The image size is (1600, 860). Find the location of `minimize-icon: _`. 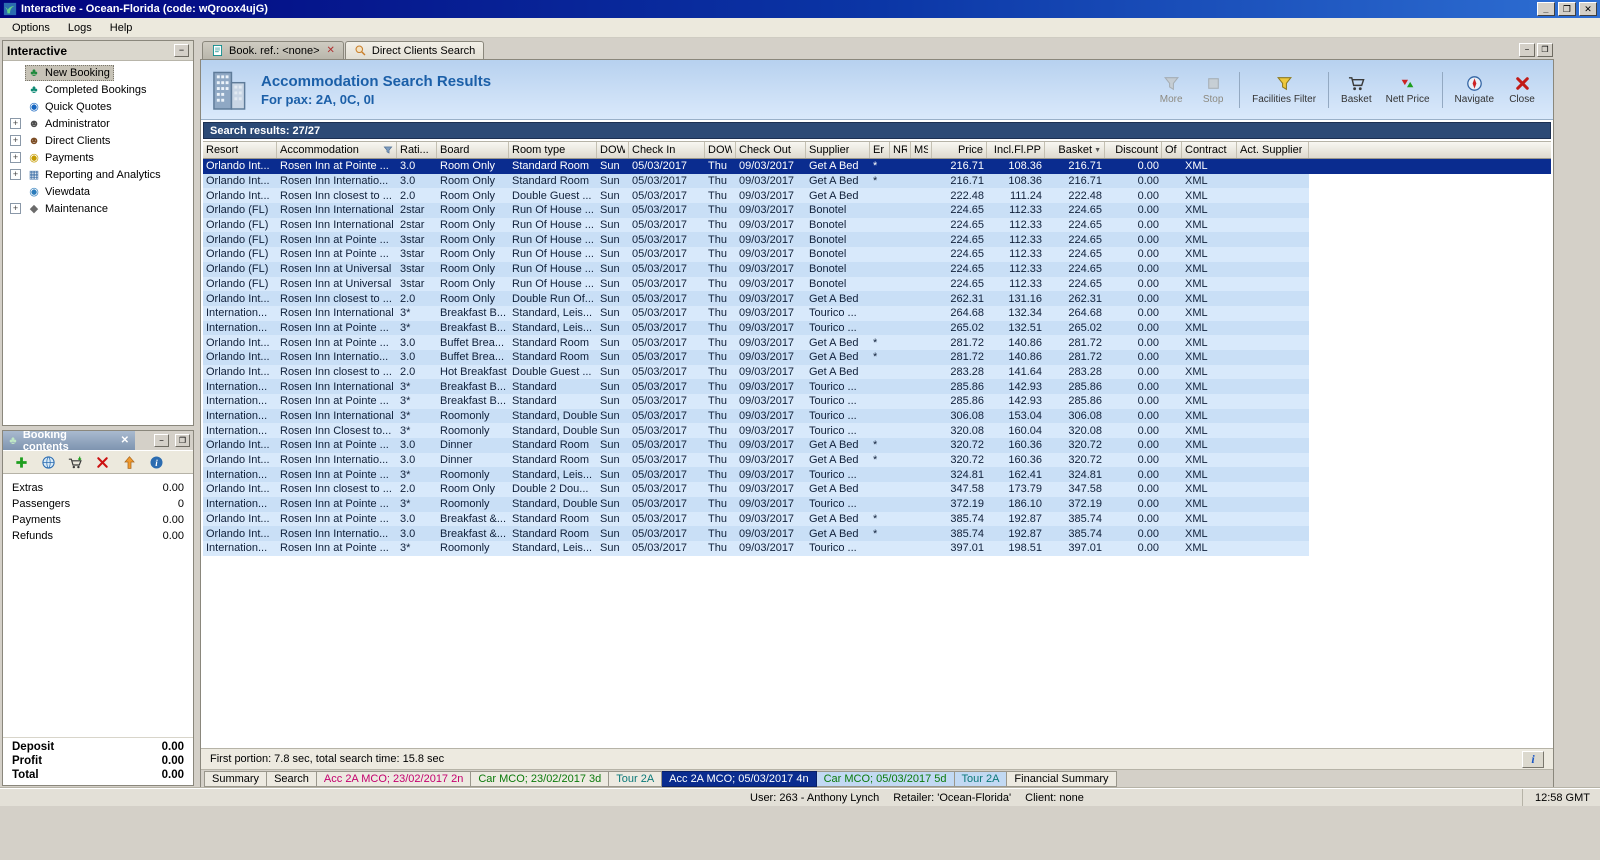

minimize-icon: _ is located at coordinates (1545, 9).